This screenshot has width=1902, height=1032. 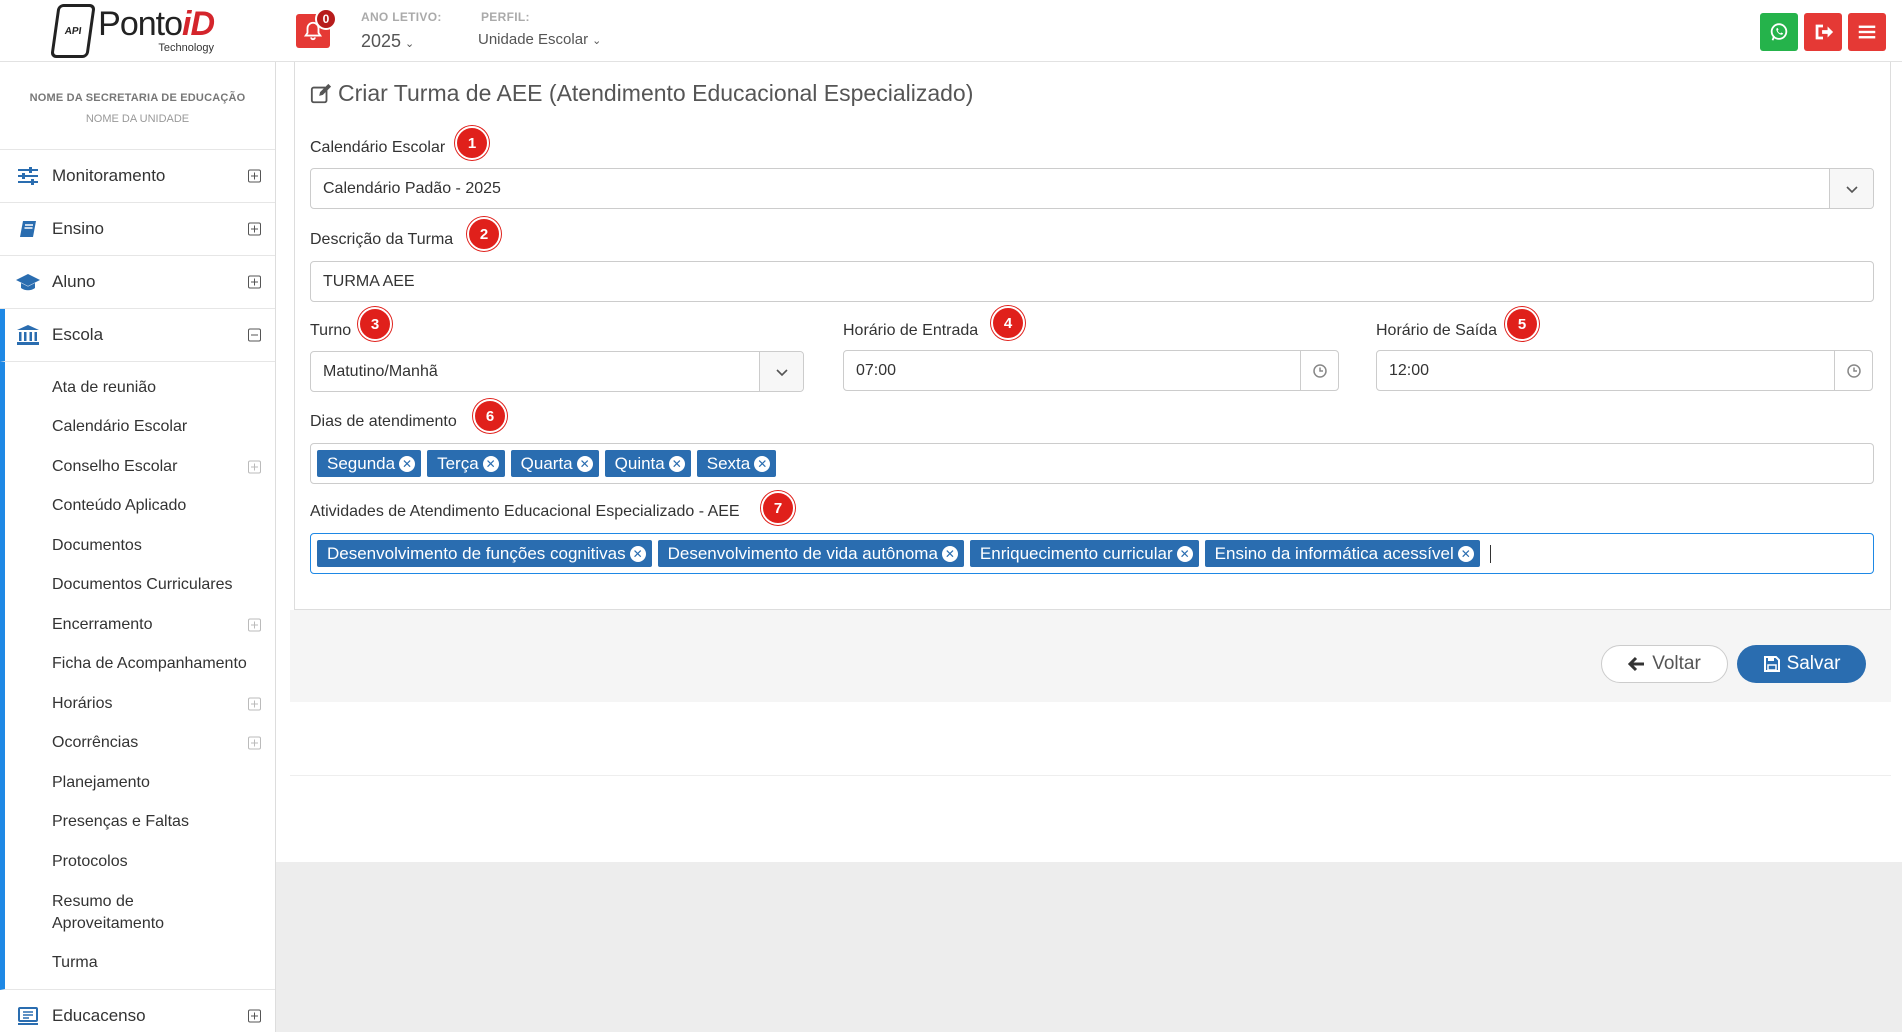 I want to click on logo-subtitle: Technology, so click(x=186, y=48).